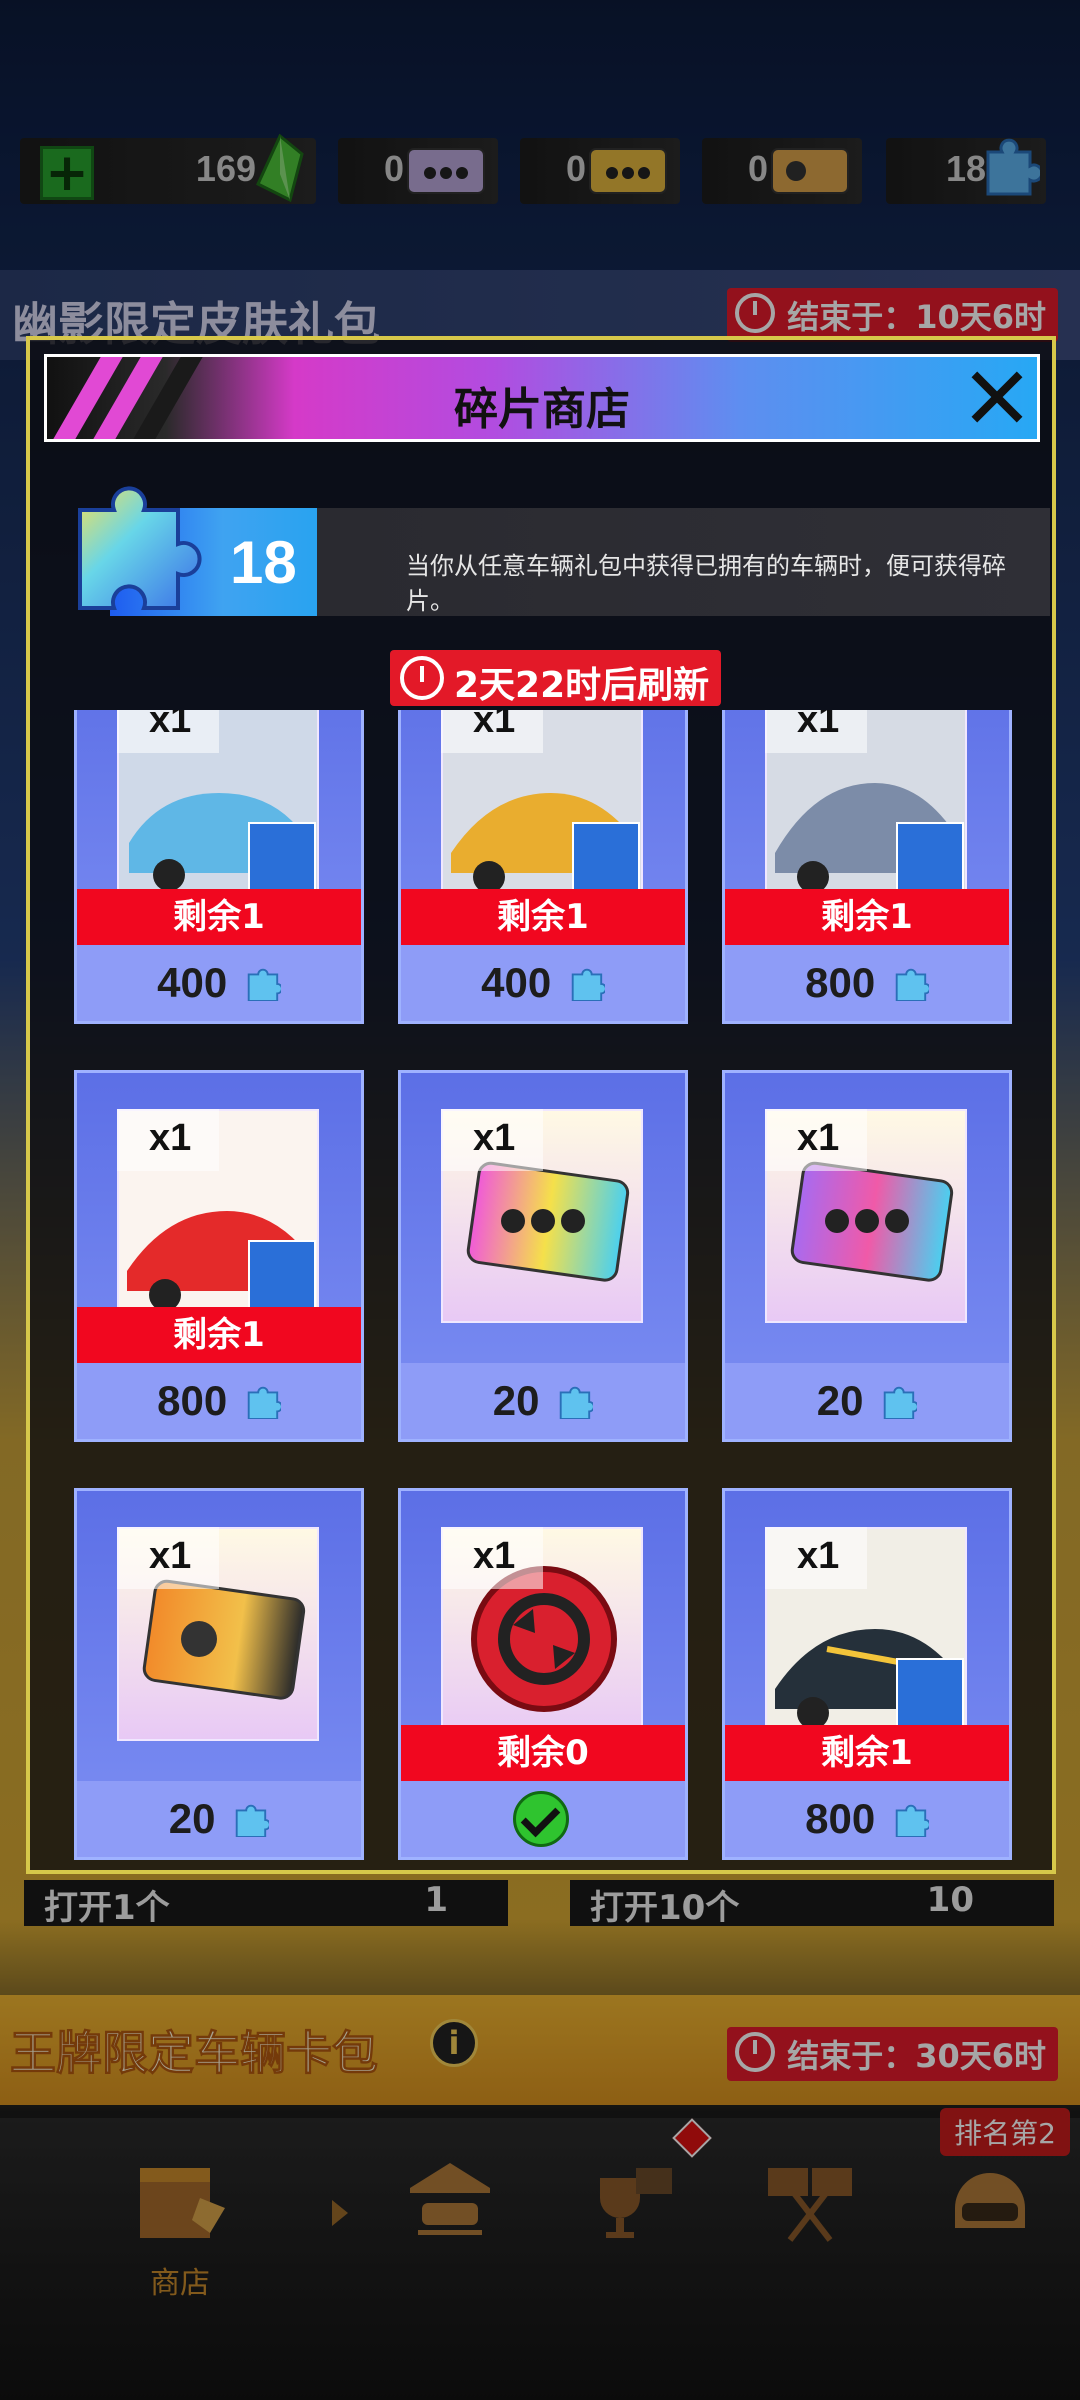 The width and height of the screenshot is (1080, 2400). I want to click on refresh-timer-text: 2天22时后刷新, so click(582, 685).